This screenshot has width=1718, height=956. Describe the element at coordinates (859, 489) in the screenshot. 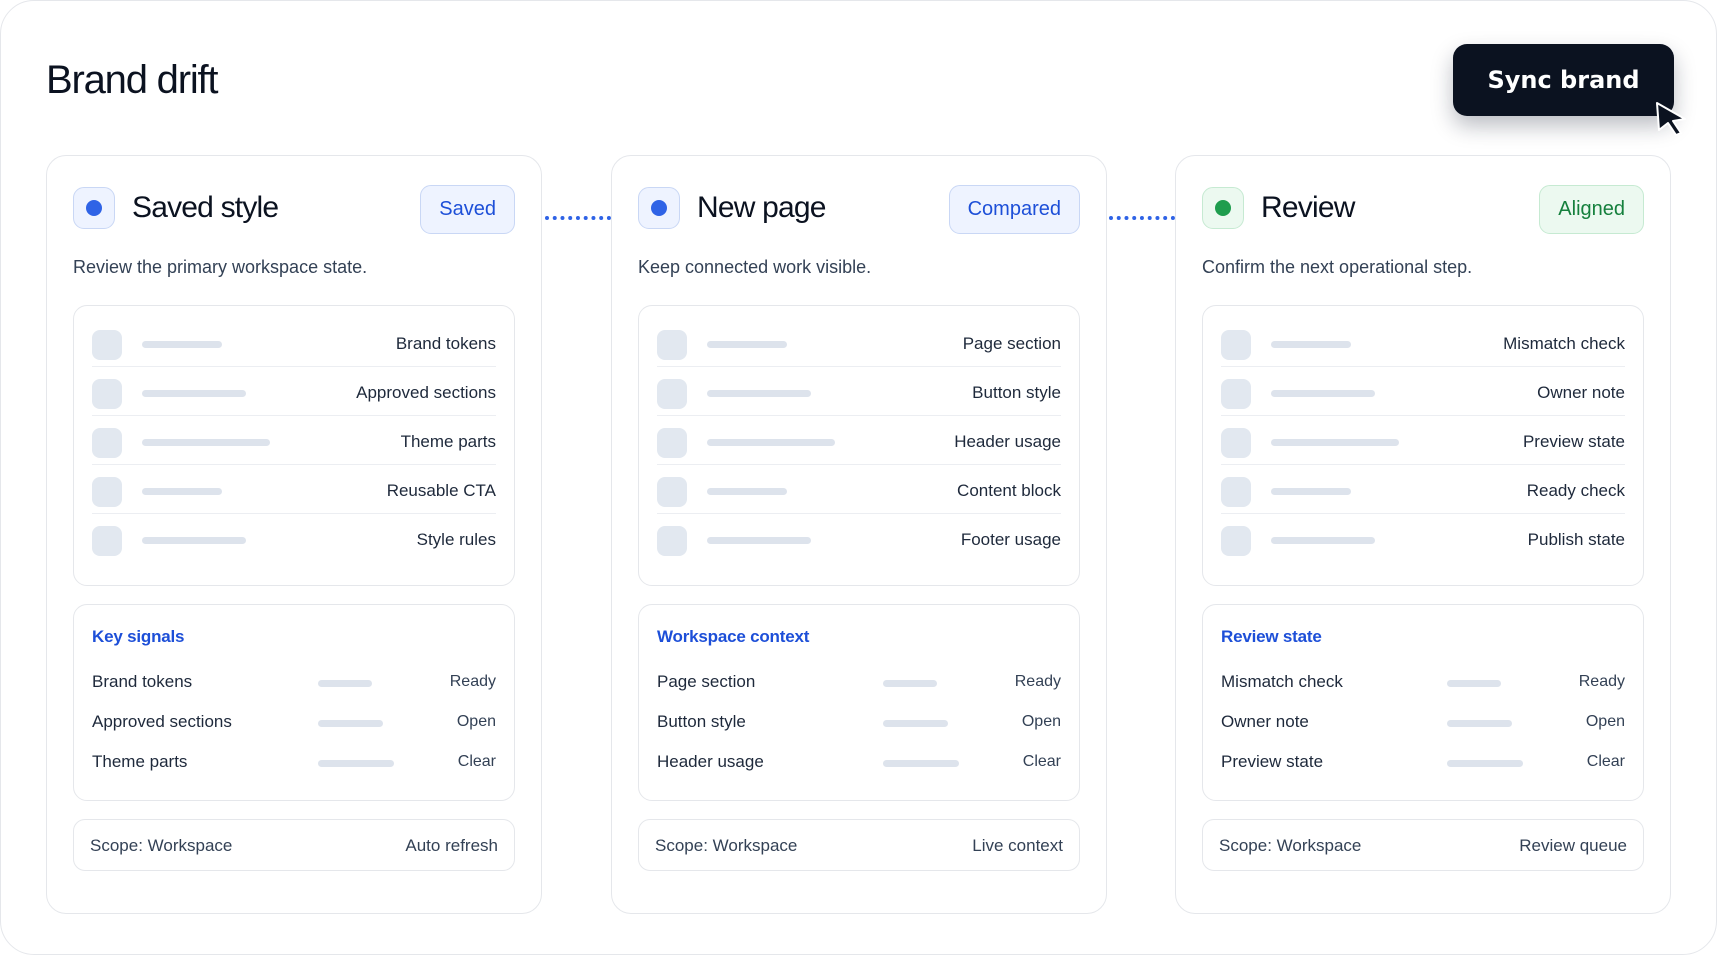

I see `list-item: Content block` at that location.